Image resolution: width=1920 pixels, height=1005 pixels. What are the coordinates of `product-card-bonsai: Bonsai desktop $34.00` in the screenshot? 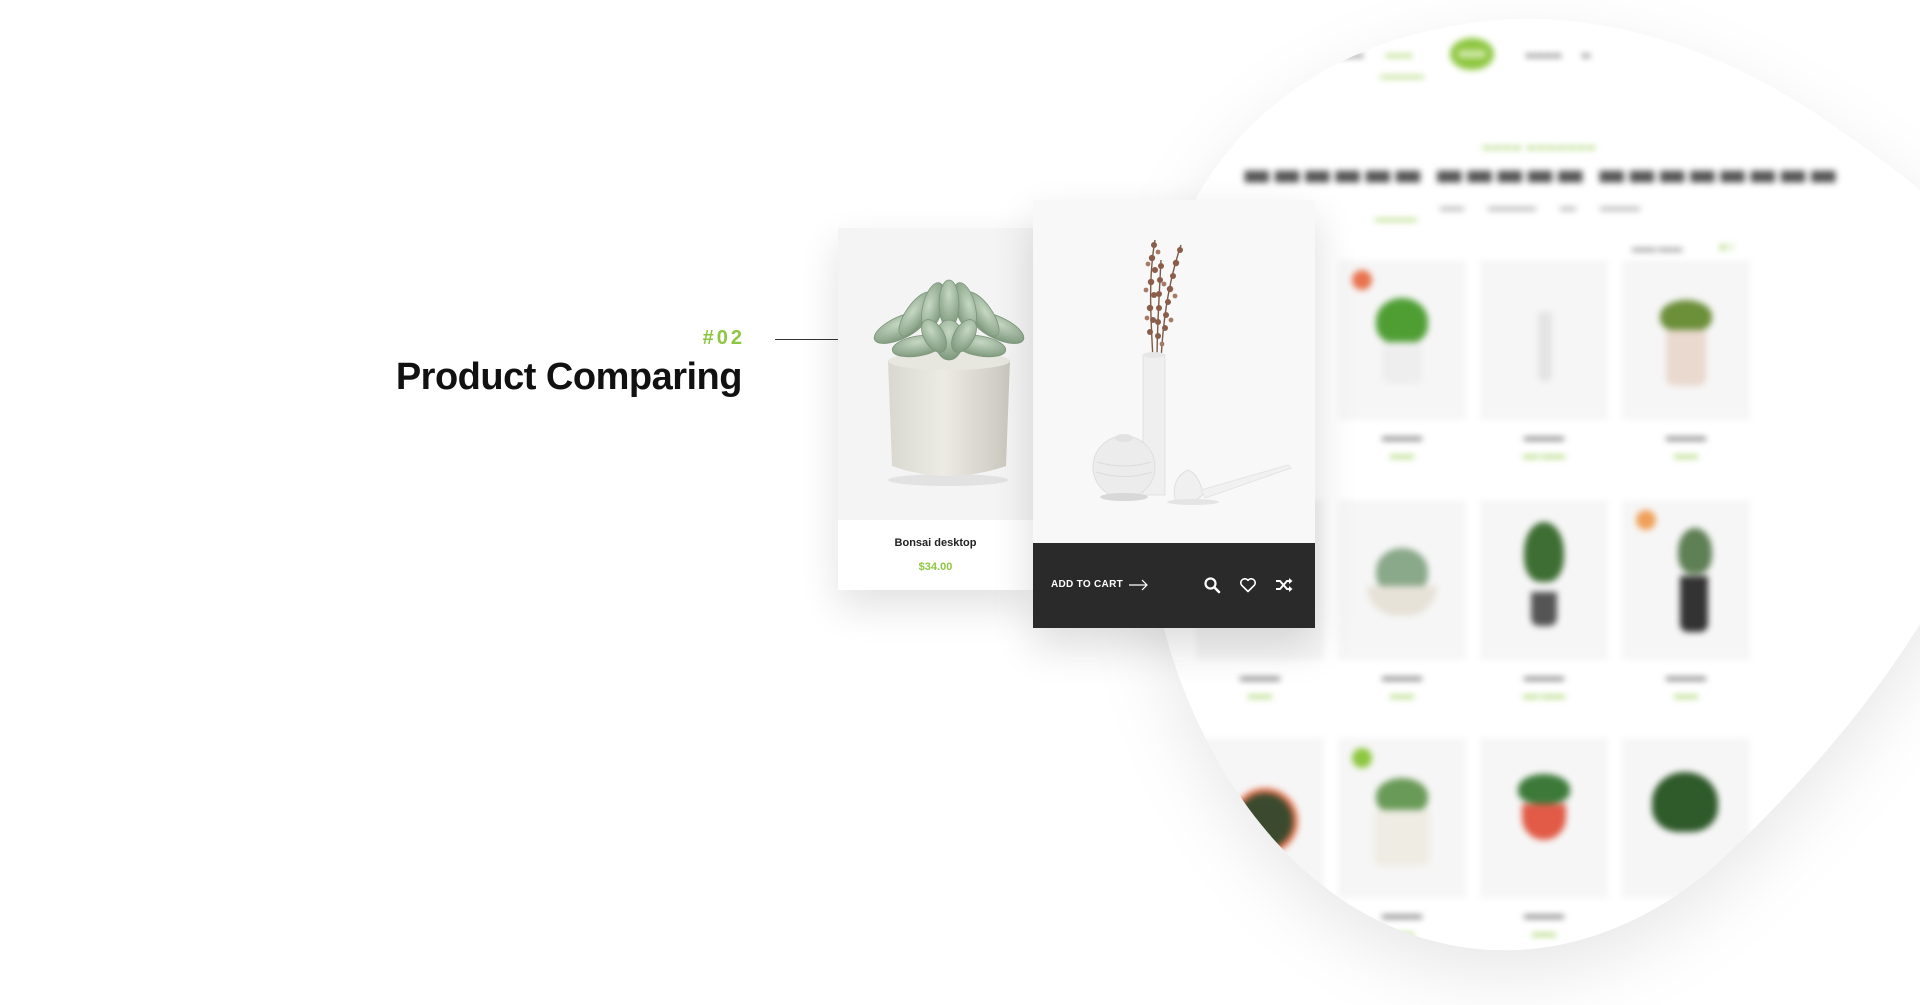 It's located at (935, 409).